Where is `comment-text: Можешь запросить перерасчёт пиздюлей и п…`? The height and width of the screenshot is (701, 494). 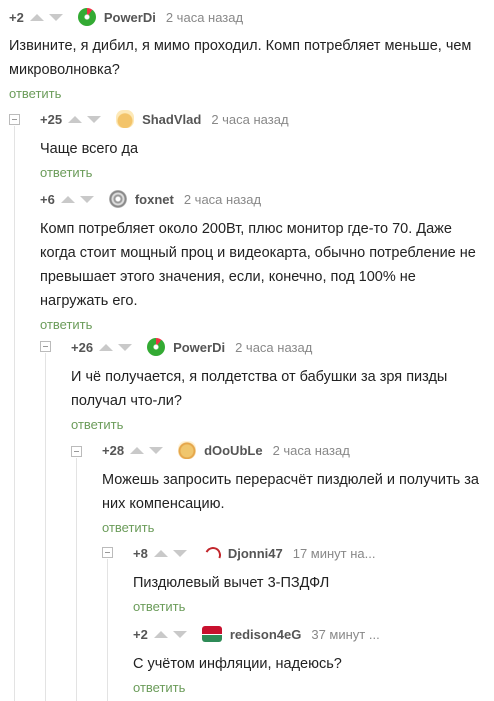 comment-text: Можешь запросить перерасчёт пиздюлей и п… is located at coordinates (290, 492).